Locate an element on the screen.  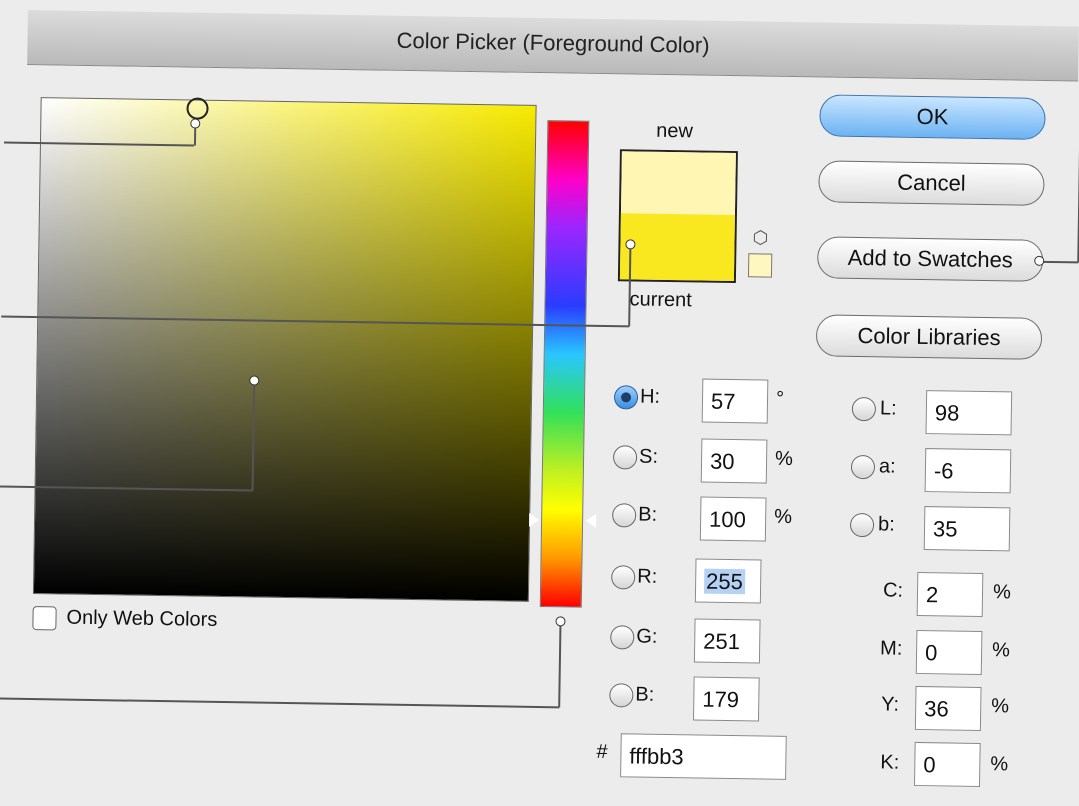
gamut-cube-icon: ⬡ is located at coordinates (760, 237).